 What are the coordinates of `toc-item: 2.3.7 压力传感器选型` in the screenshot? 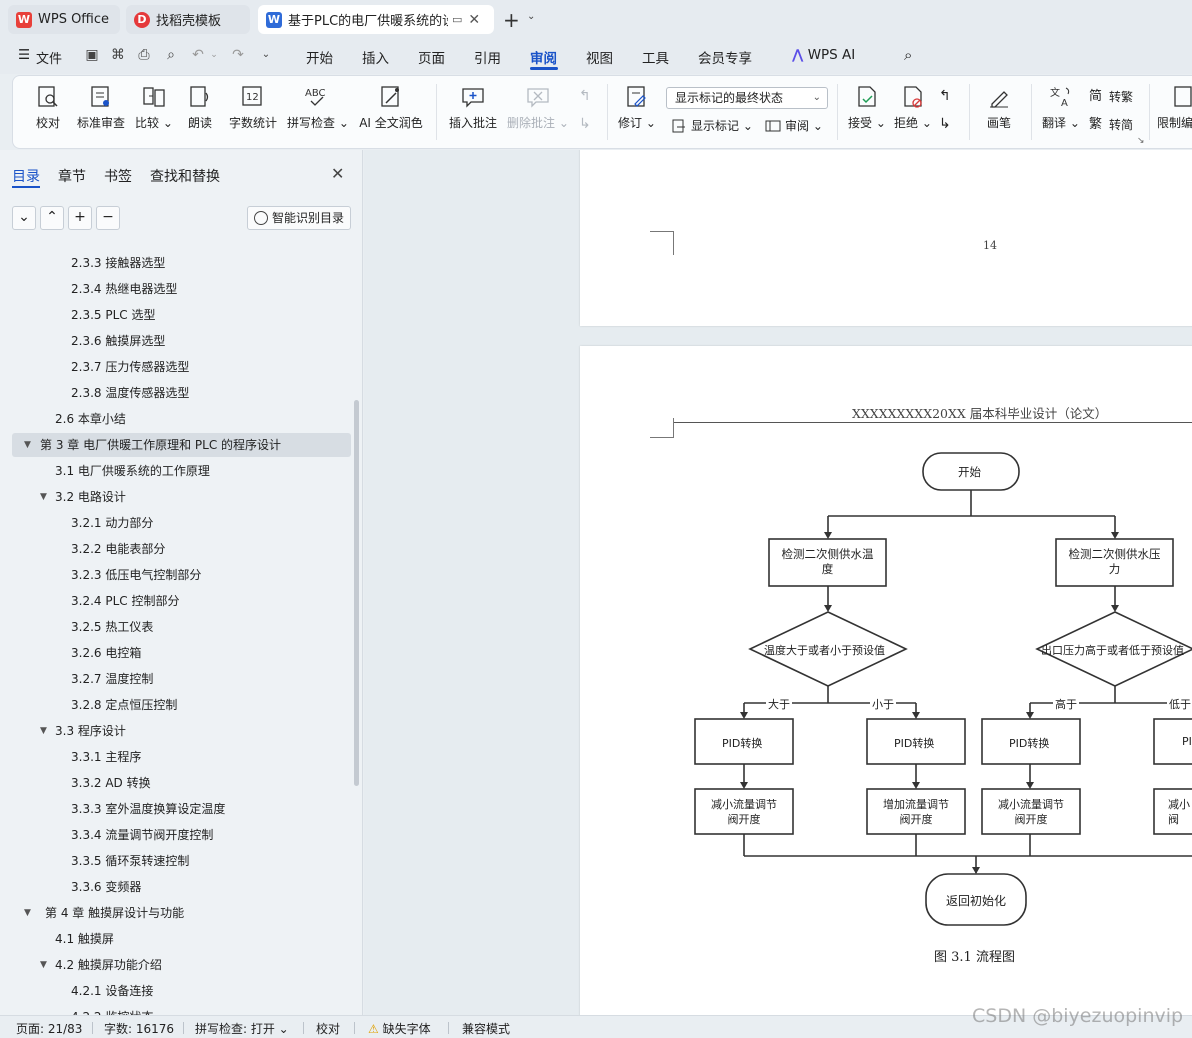 It's located at (130, 367).